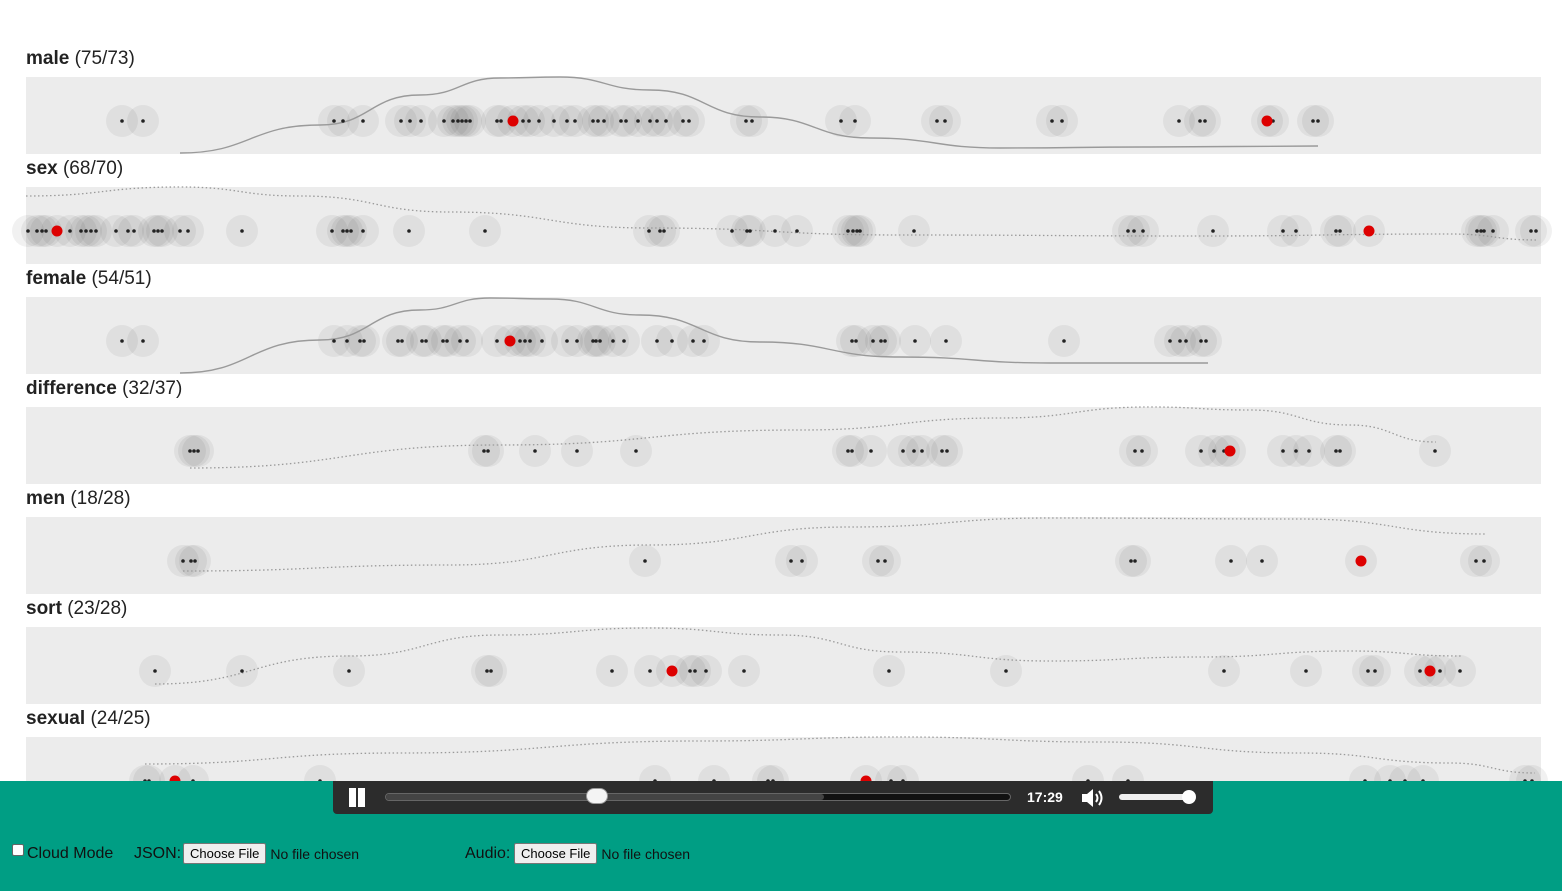 The height and width of the screenshot is (891, 1562). I want to click on seek-bar, so click(698, 796).